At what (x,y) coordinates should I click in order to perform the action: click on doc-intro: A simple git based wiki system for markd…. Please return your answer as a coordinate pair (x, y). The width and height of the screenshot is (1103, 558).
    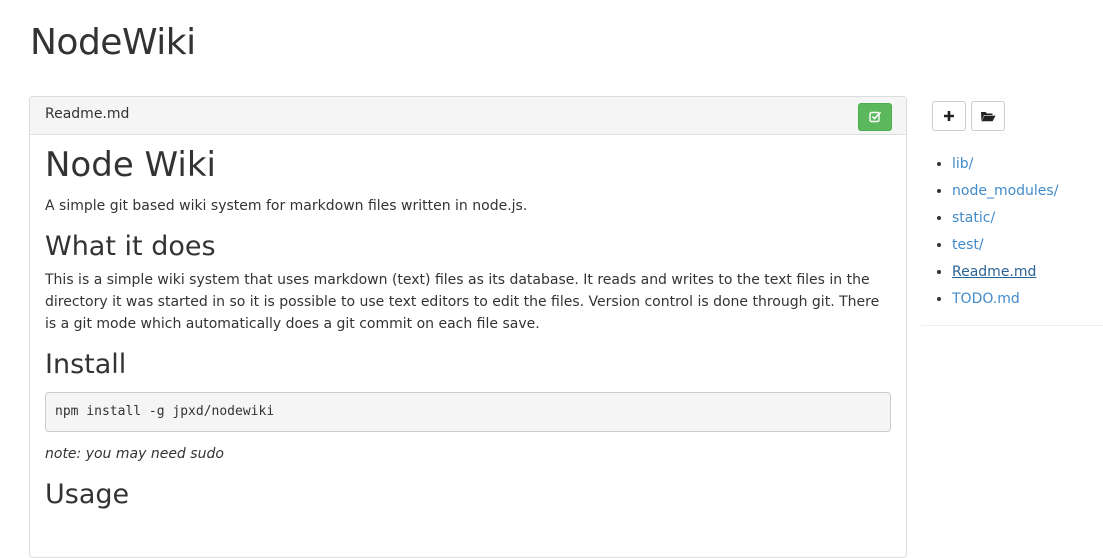
    Looking at the image, I should click on (286, 205).